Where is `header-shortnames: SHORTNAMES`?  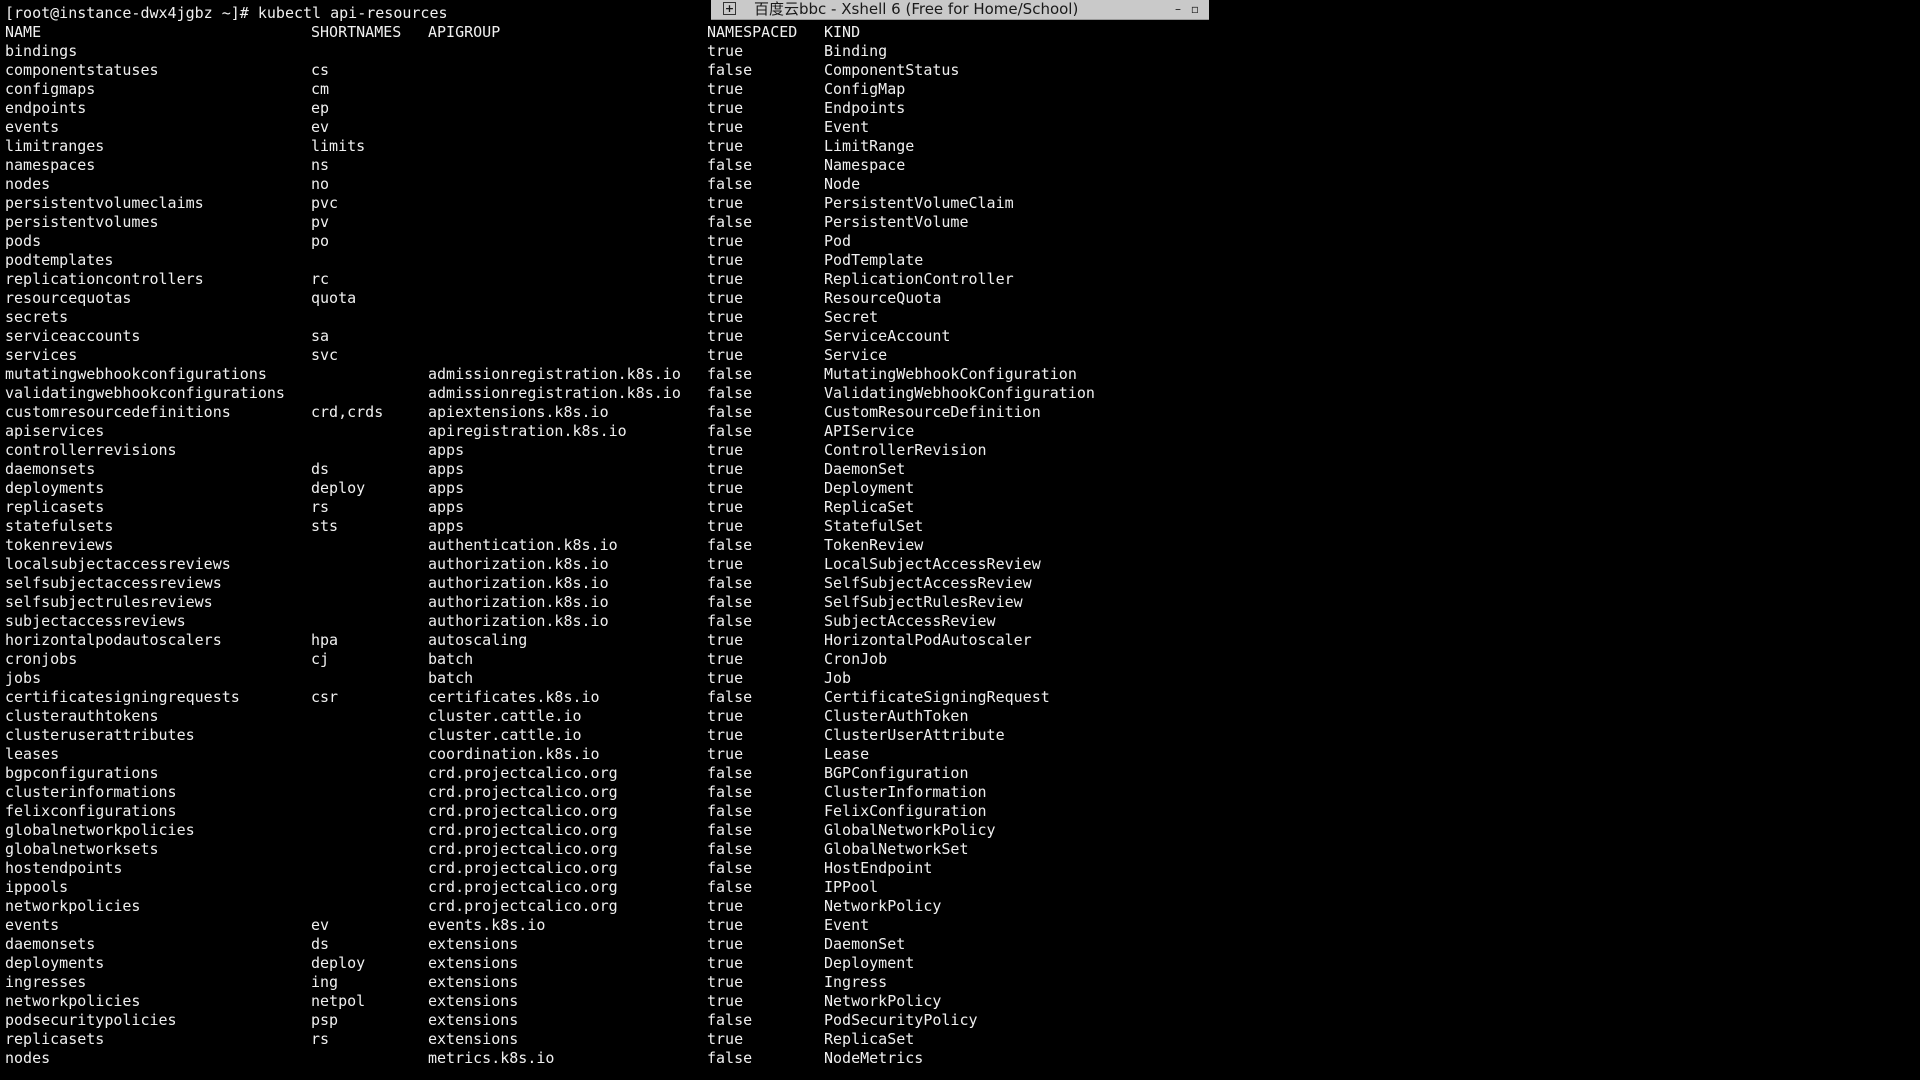
header-shortnames: SHORTNAMES is located at coordinates (356, 32).